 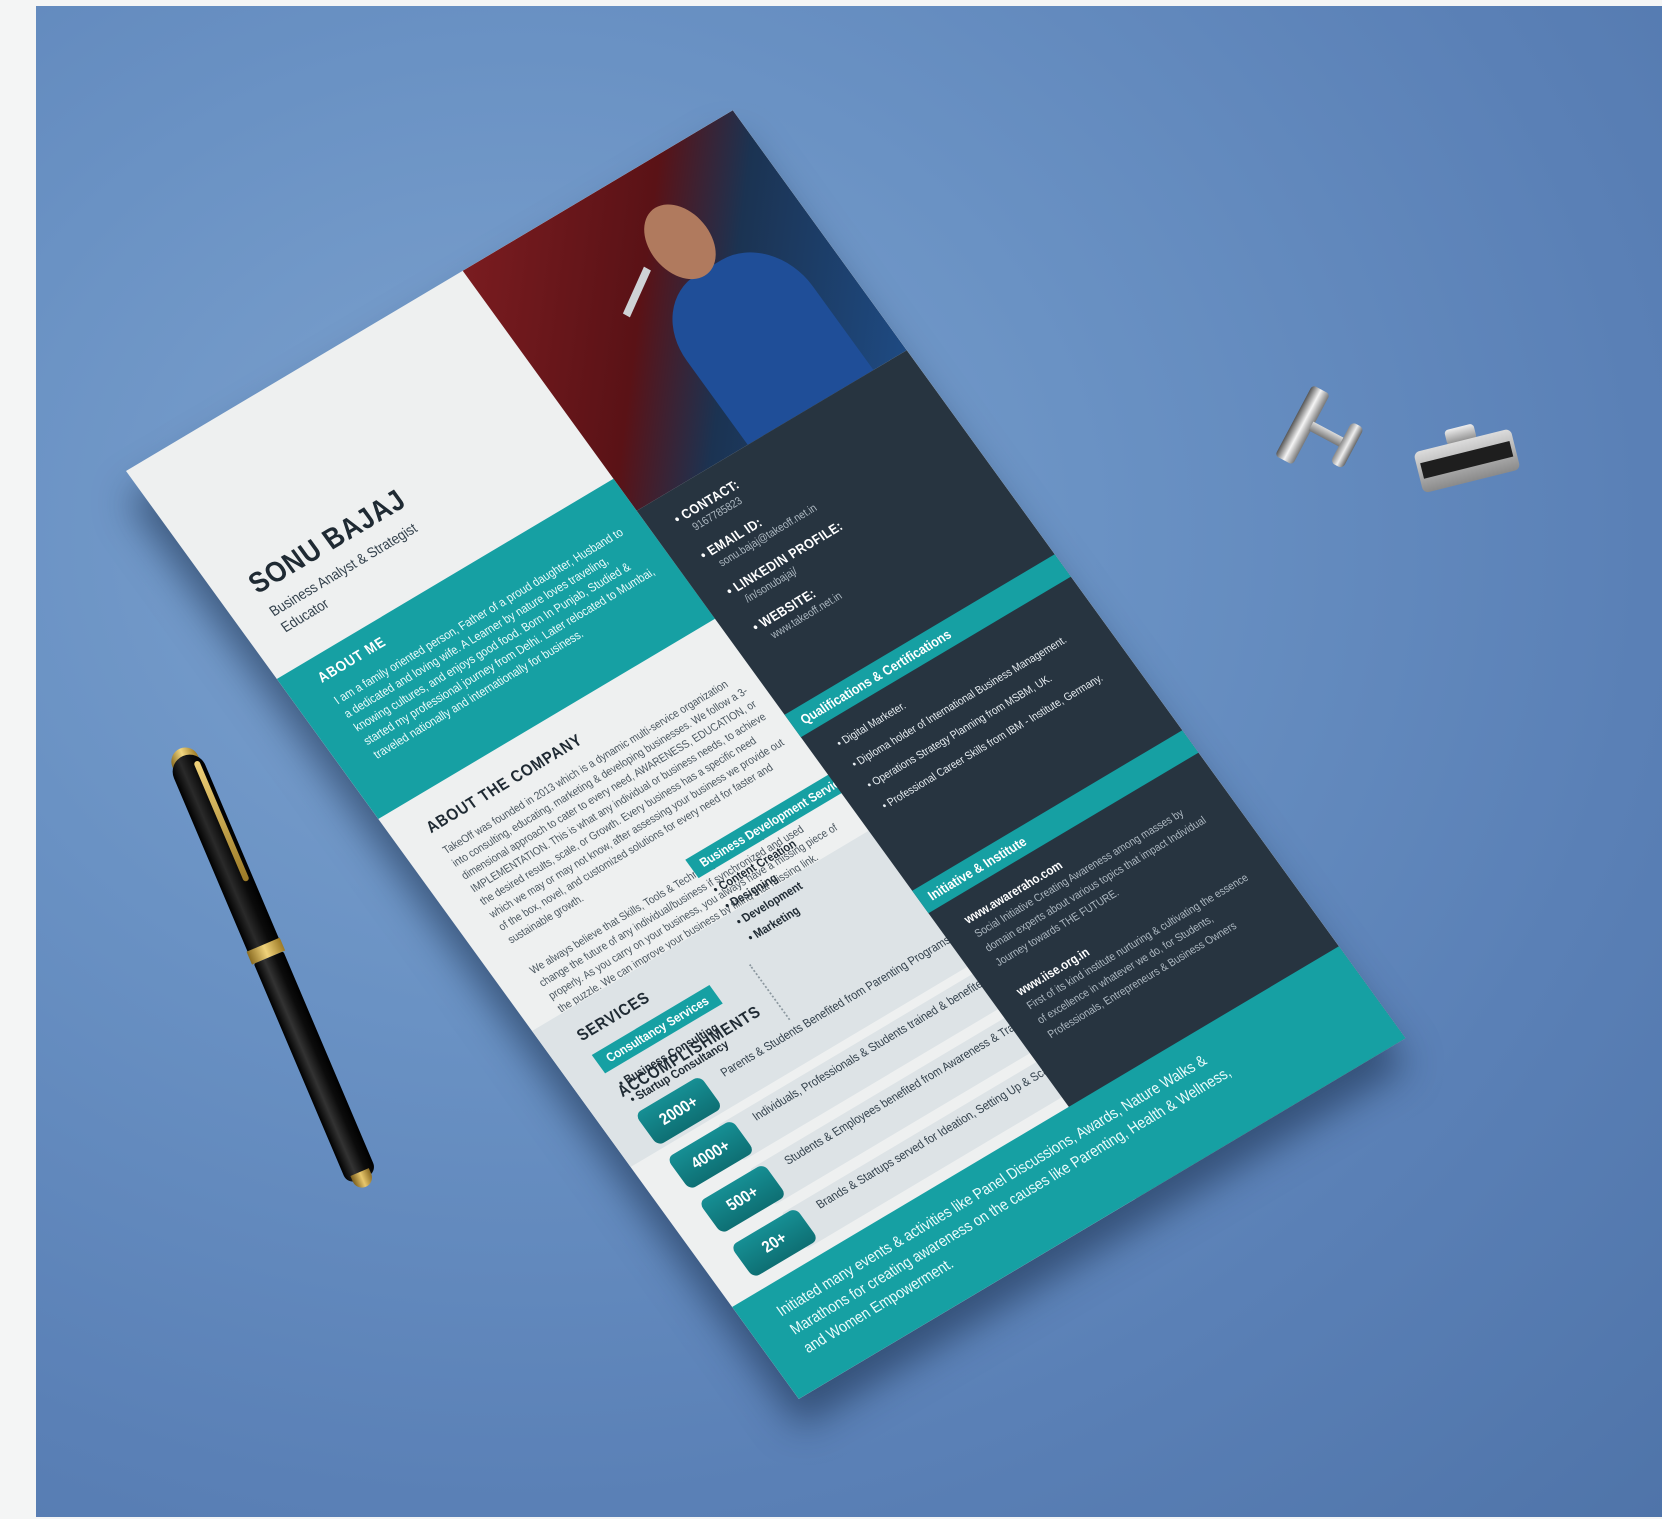 What do you see at coordinates (274, 969) in the screenshot?
I see `fountain-pen` at bounding box center [274, 969].